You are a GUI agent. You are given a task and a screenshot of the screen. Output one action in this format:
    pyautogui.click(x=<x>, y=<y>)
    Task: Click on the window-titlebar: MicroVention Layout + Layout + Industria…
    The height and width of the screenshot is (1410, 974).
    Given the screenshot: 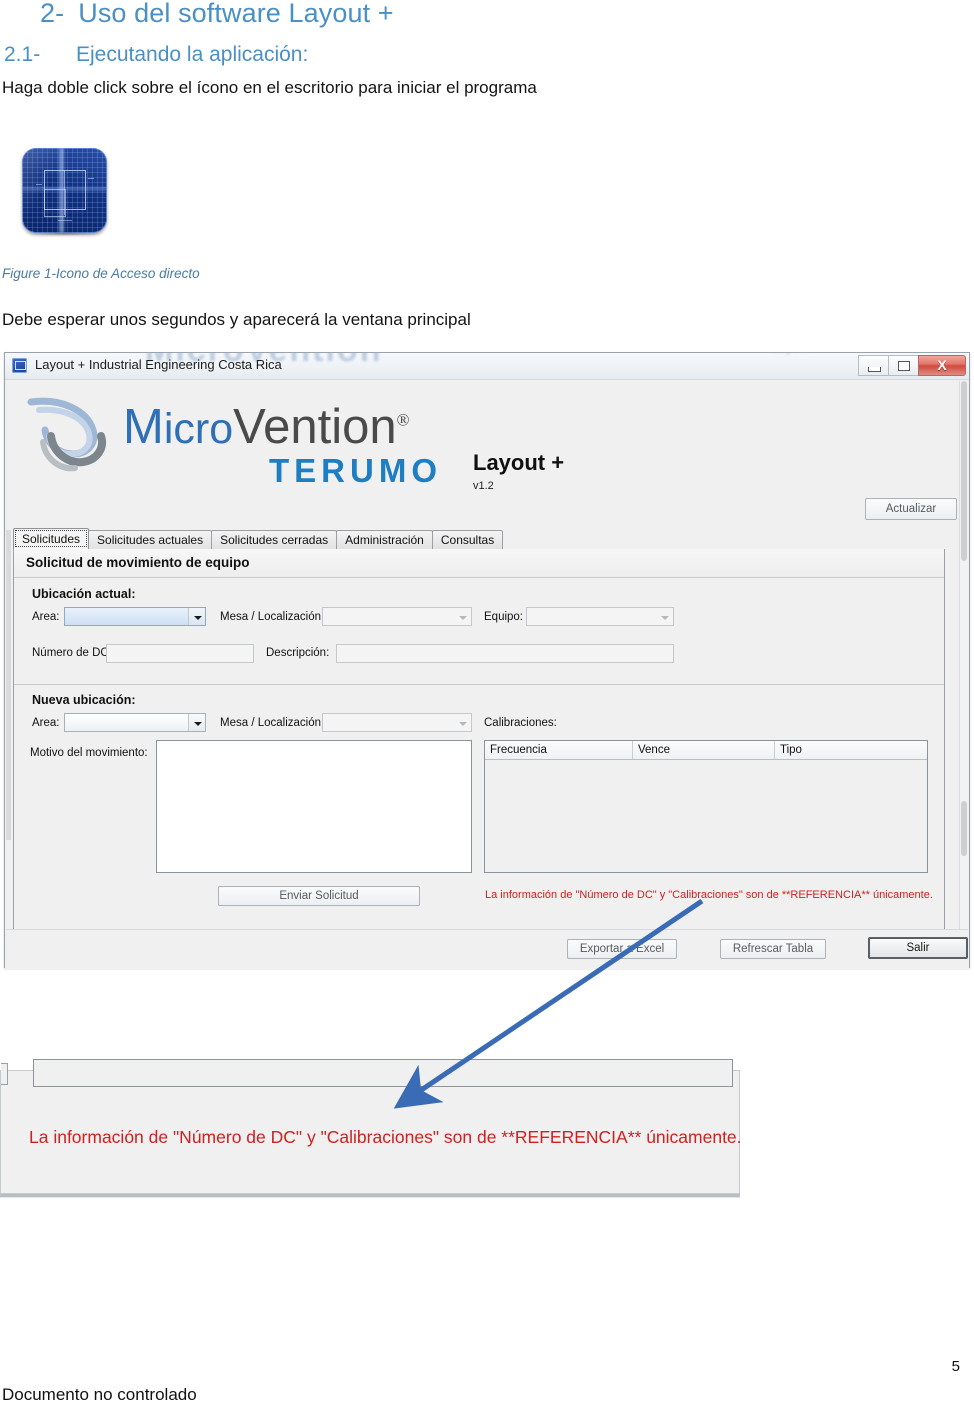 What is the action you would take?
    pyautogui.click(x=487, y=366)
    